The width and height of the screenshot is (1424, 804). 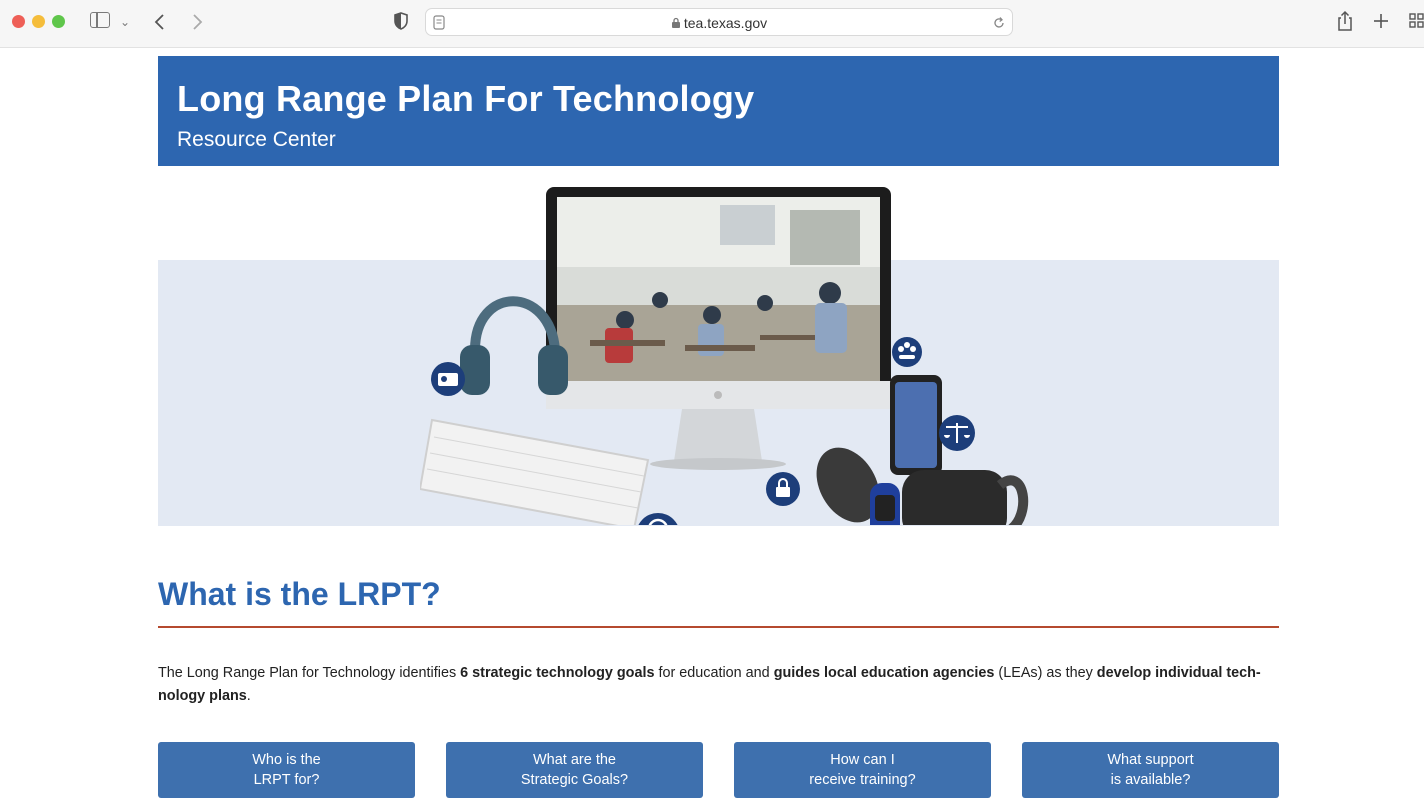 I want to click on intro-text: ., so click(x=248, y=696).